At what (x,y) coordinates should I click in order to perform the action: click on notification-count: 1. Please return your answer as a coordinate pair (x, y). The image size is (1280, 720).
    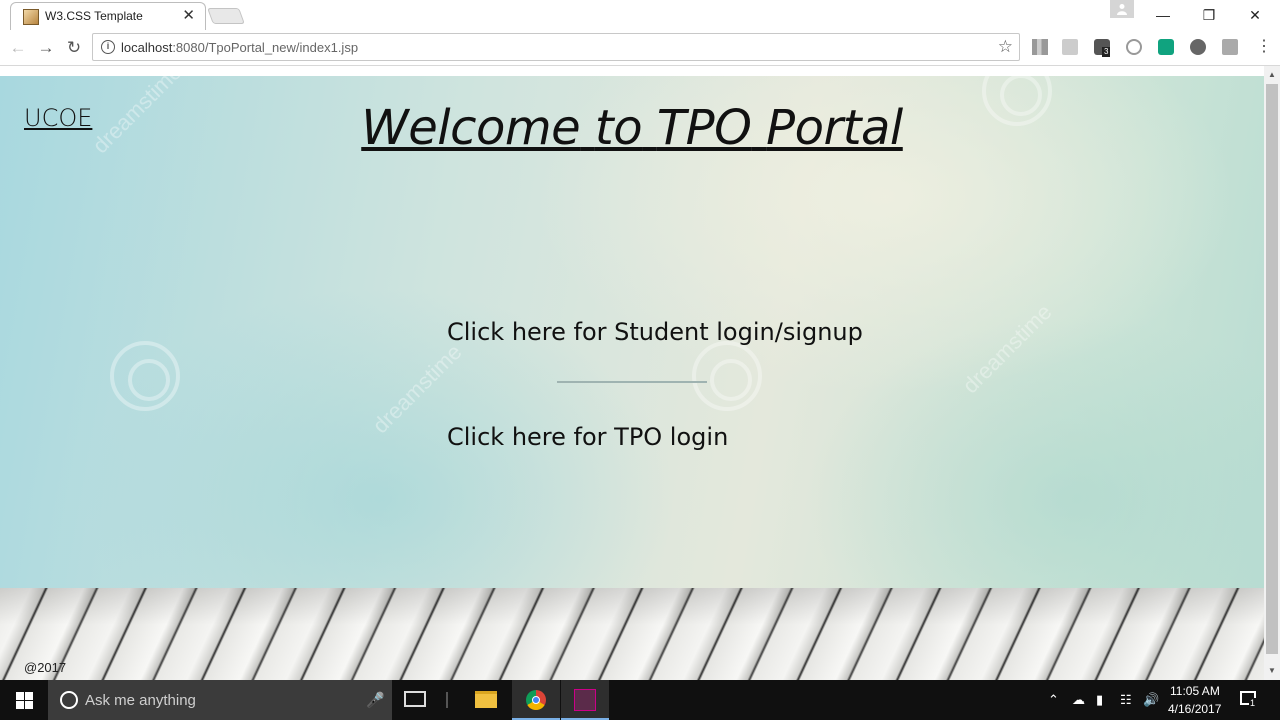
    Looking at the image, I should click on (1253, 703).